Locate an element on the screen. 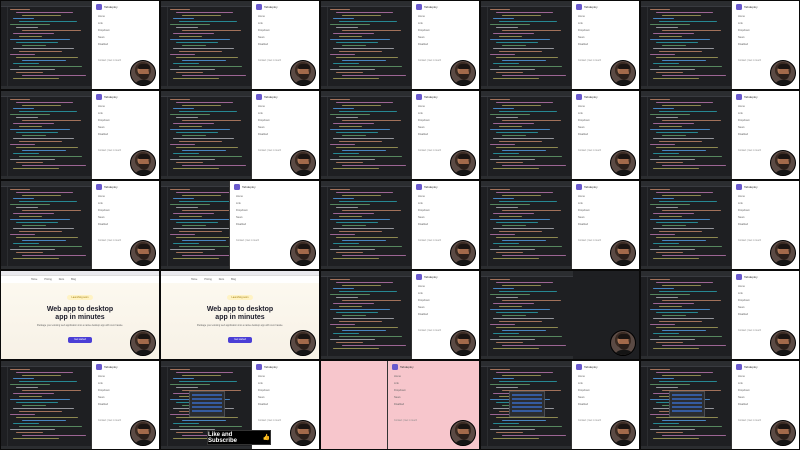  site-nav-link: Home is located at coordinates (194, 279).